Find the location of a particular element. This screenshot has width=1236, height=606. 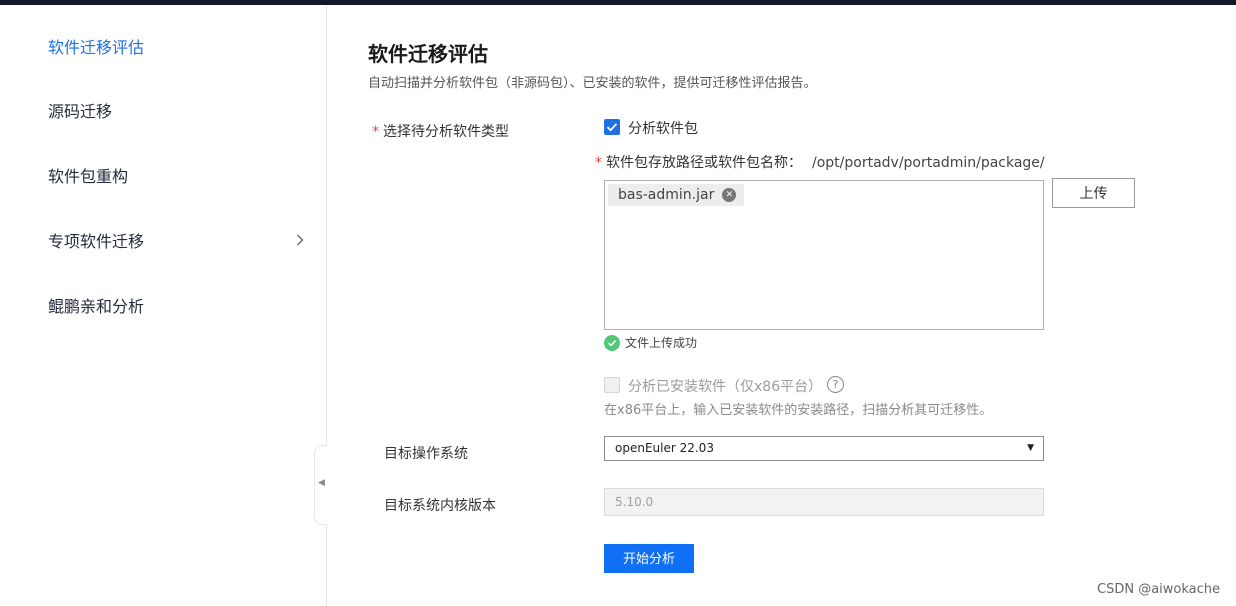

file-tag-name: bas-admin.jar is located at coordinates (666, 195).